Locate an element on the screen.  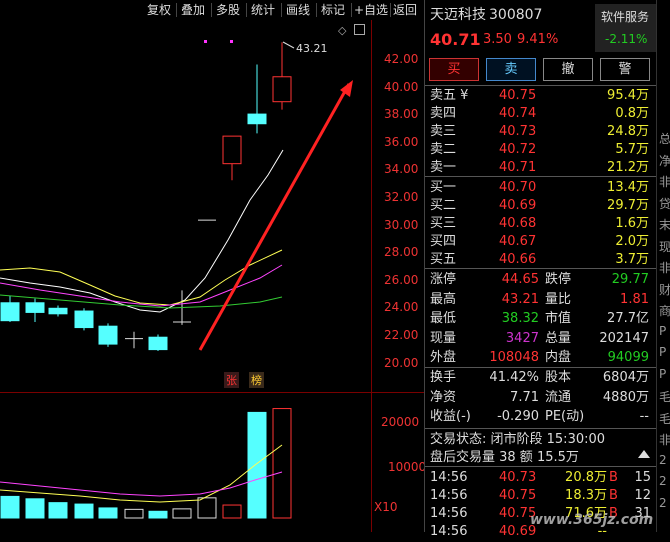
stat-label: 股本 is located at coordinates (558, 377).